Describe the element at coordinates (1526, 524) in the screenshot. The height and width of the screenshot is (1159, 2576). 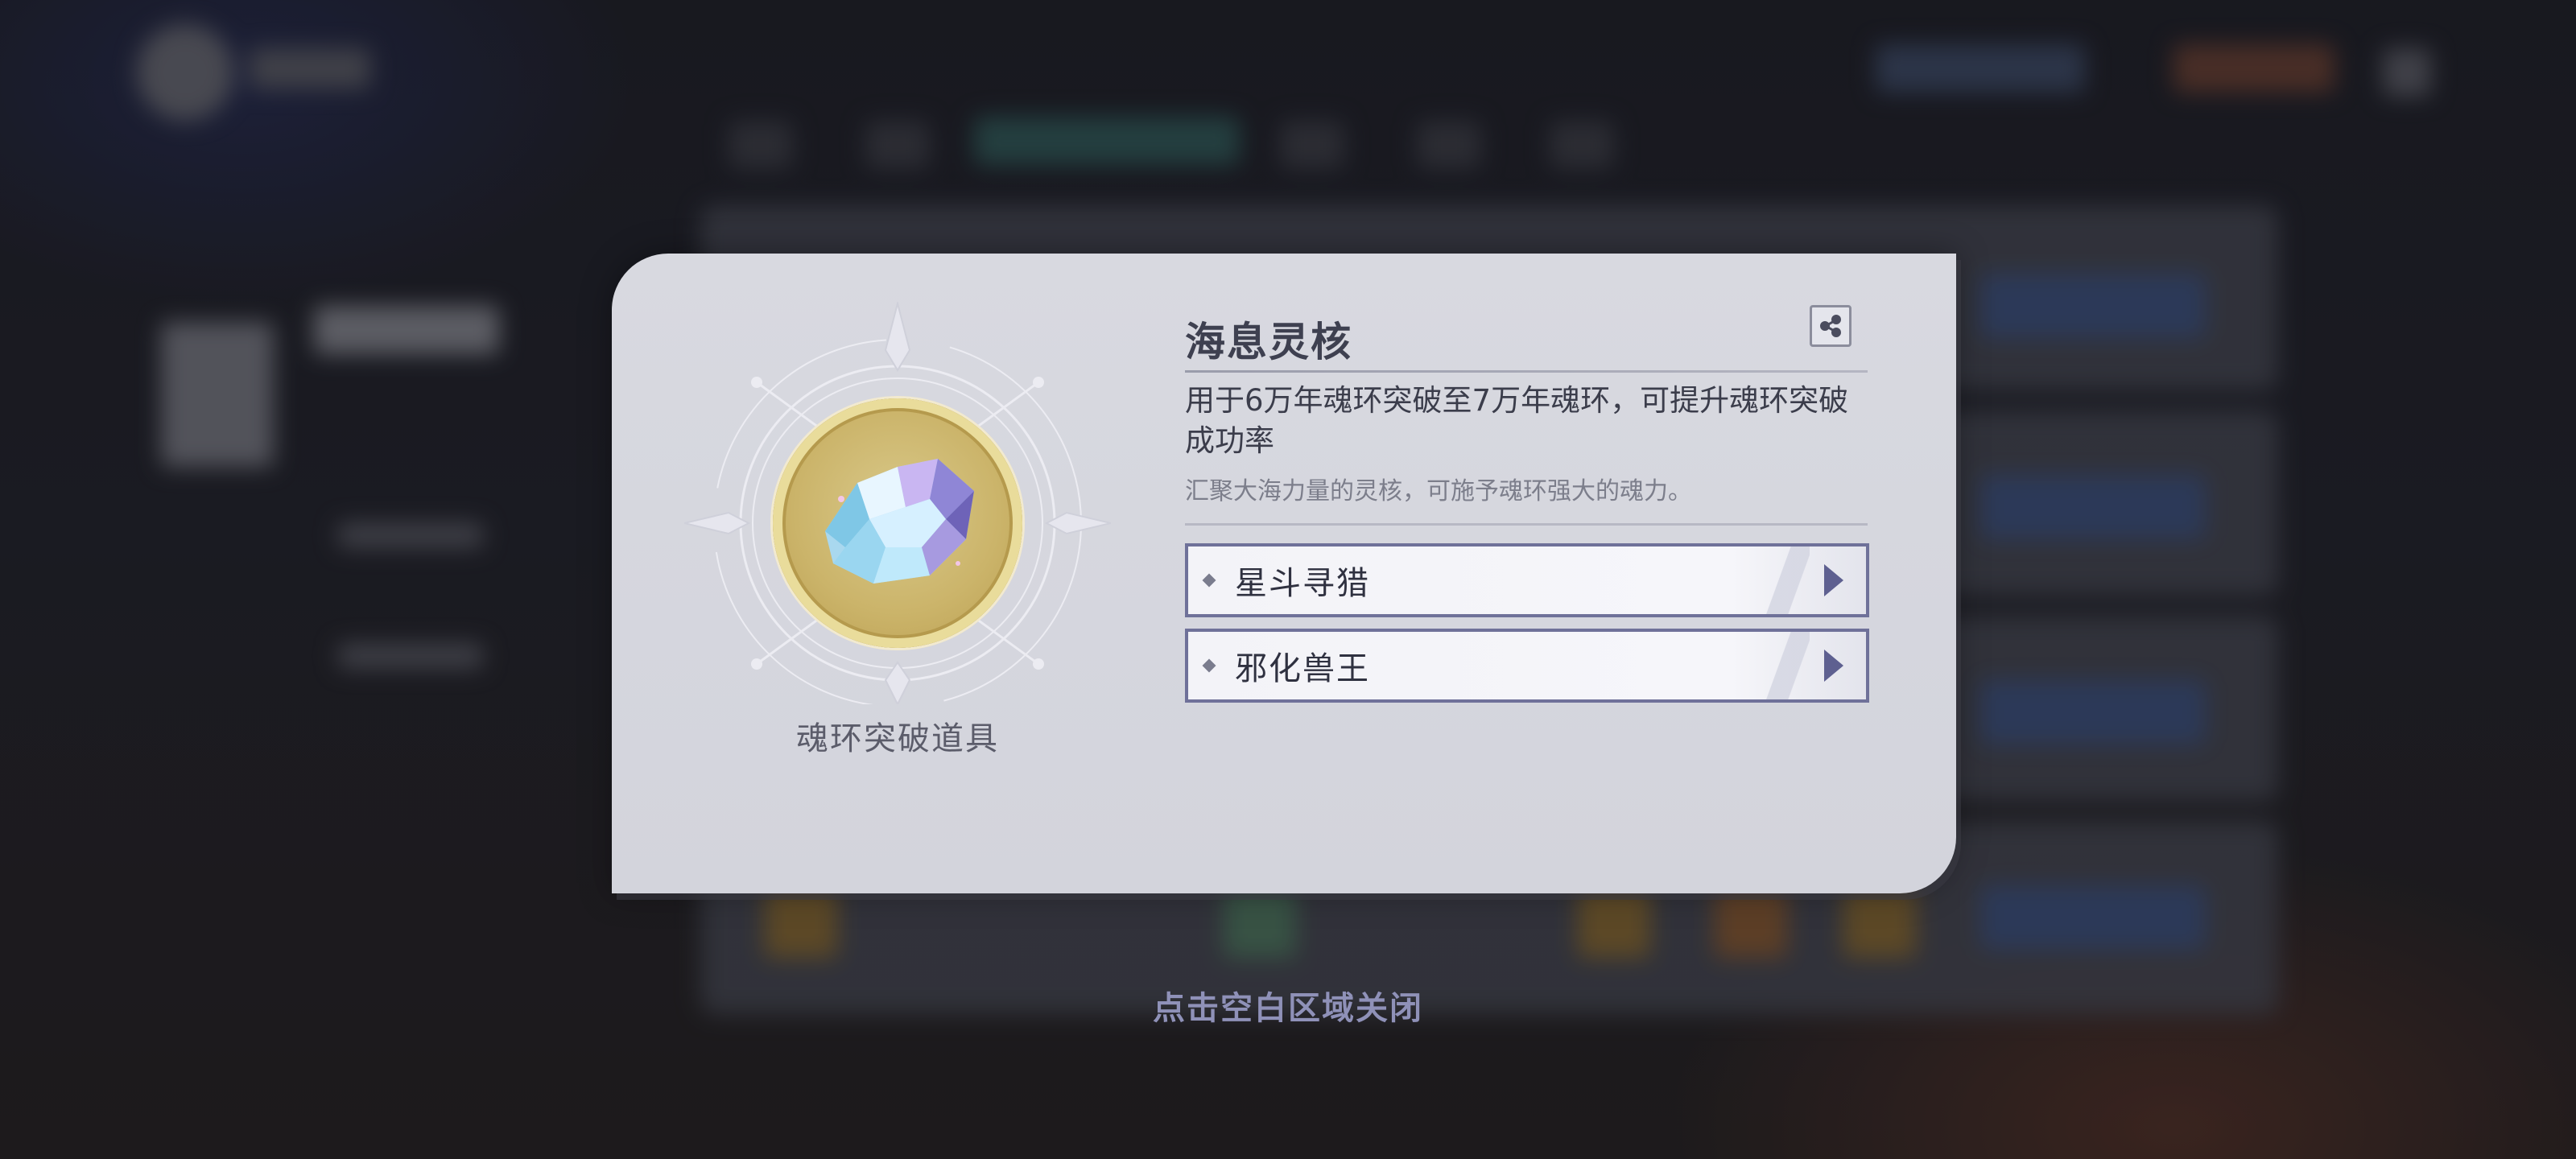
I see `description-divider` at that location.